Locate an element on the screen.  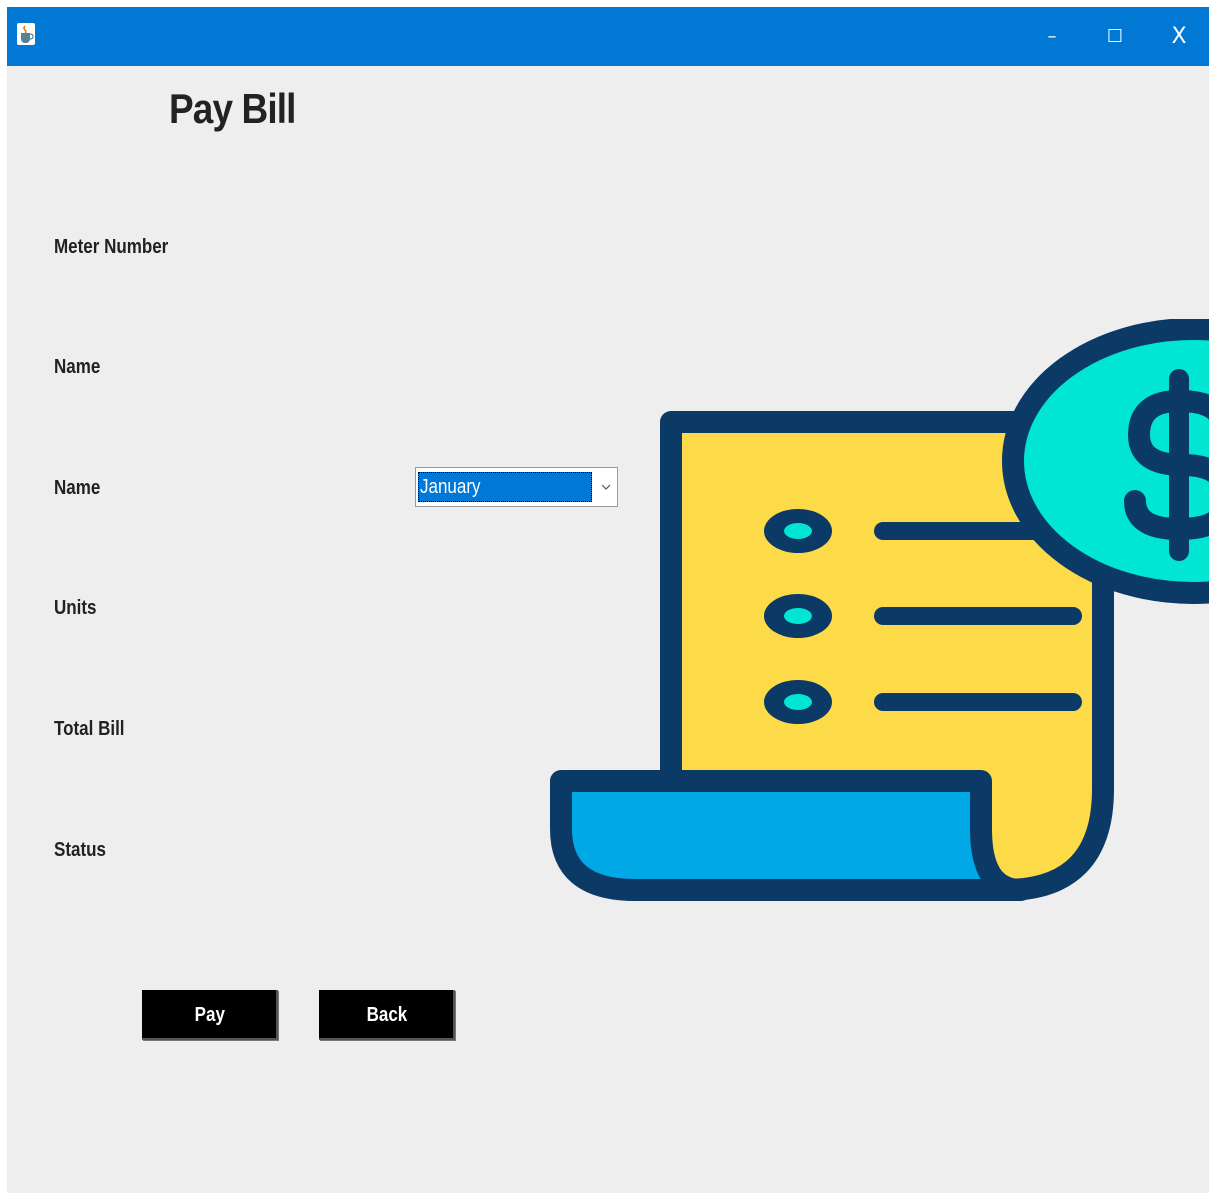
pay-button-label: Pay is located at coordinates (210, 1014).